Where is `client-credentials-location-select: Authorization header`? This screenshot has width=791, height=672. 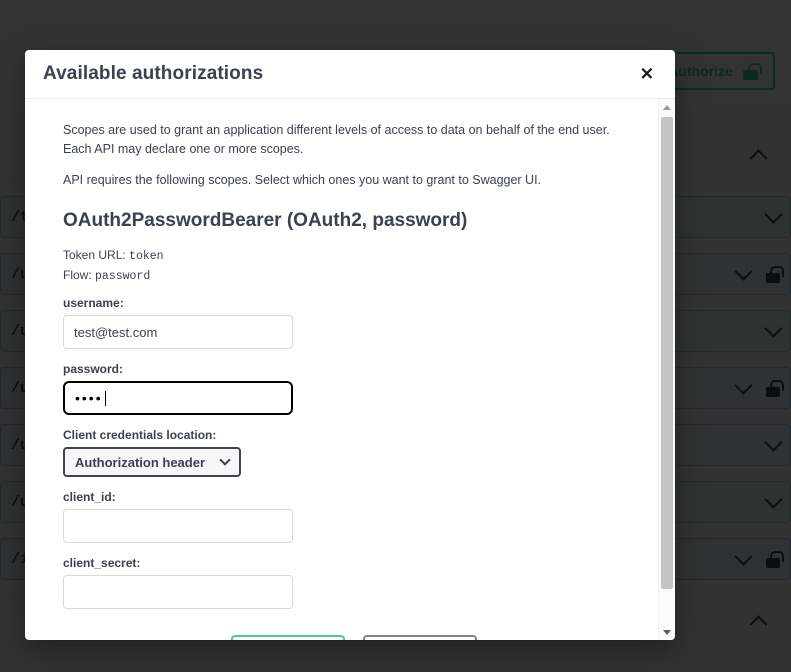 client-credentials-location-select: Authorization header is located at coordinates (152, 462).